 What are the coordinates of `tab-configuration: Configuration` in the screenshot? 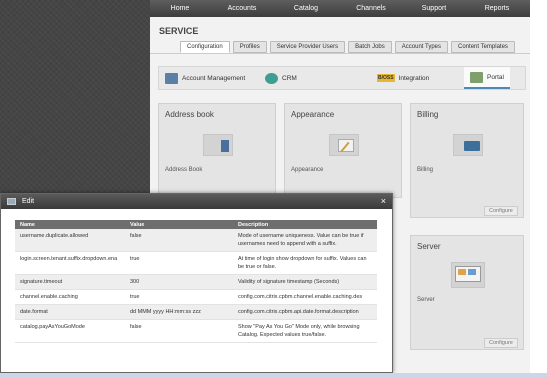 It's located at (205, 47).